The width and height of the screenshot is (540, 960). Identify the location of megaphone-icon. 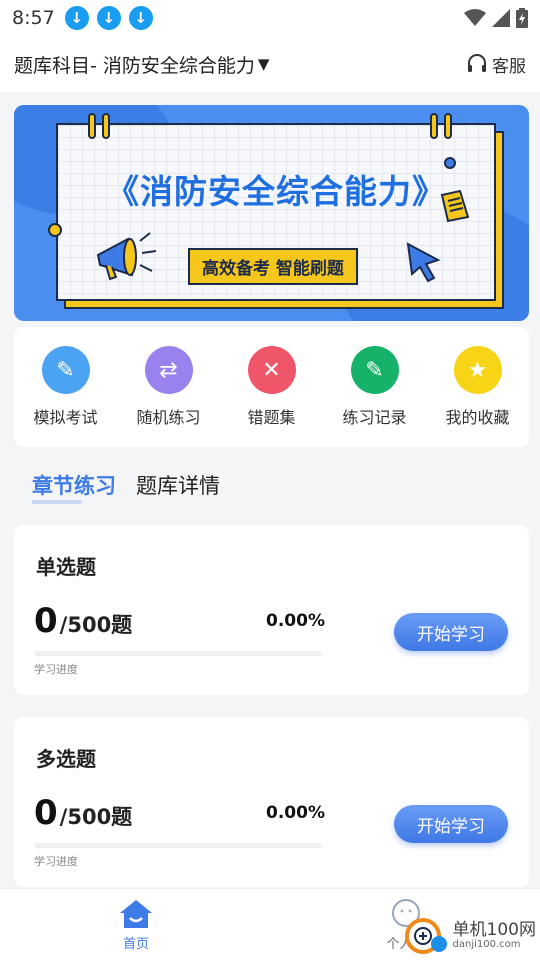
(126, 256).